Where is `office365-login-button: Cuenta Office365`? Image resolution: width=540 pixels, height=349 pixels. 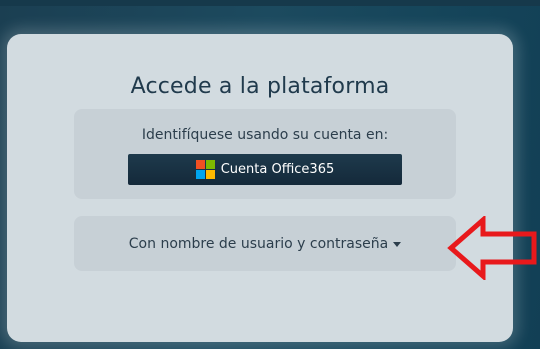
office365-login-button: Cuenta Office365 is located at coordinates (265, 169).